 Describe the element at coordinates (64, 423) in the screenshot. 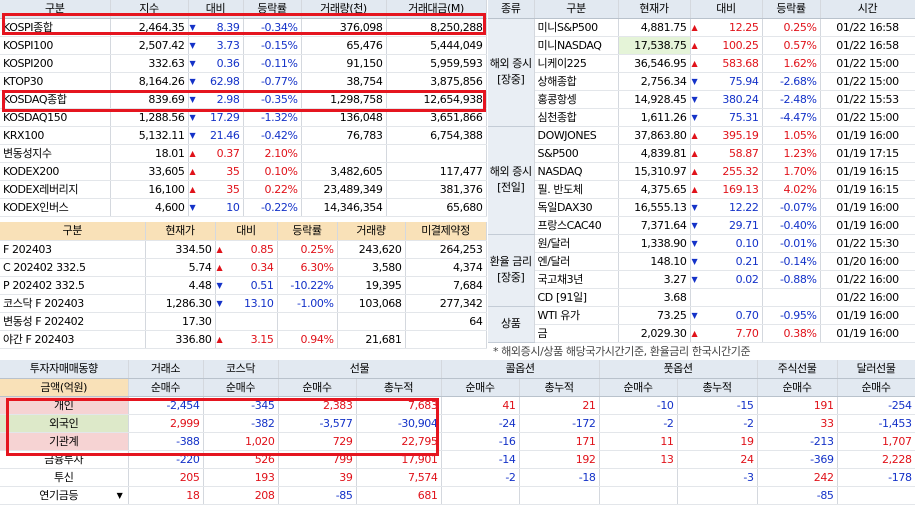

I see `investor-name: 외국인` at that location.